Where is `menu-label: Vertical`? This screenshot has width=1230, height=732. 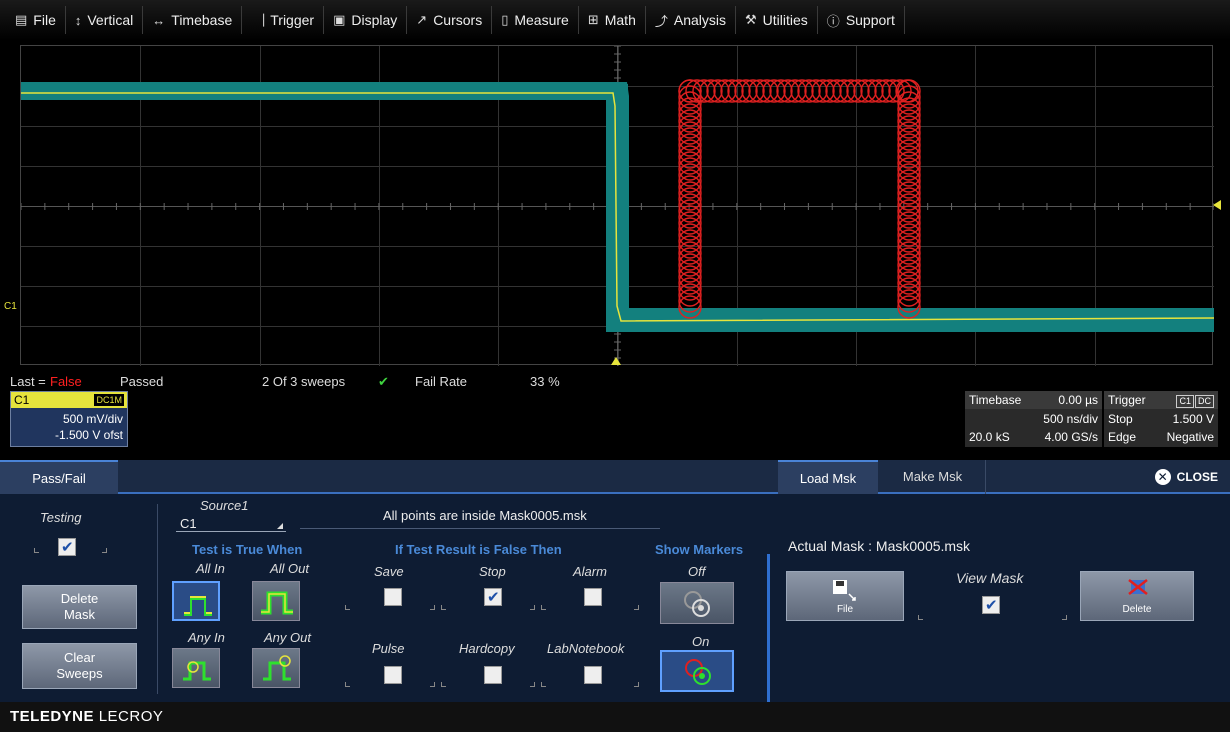 menu-label: Vertical is located at coordinates (110, 20).